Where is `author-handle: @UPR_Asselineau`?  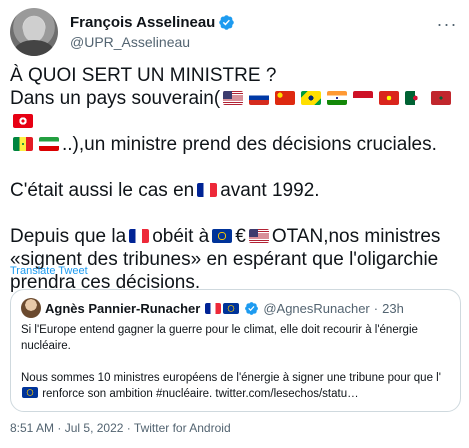 author-handle: @UPR_Asselineau is located at coordinates (152, 42).